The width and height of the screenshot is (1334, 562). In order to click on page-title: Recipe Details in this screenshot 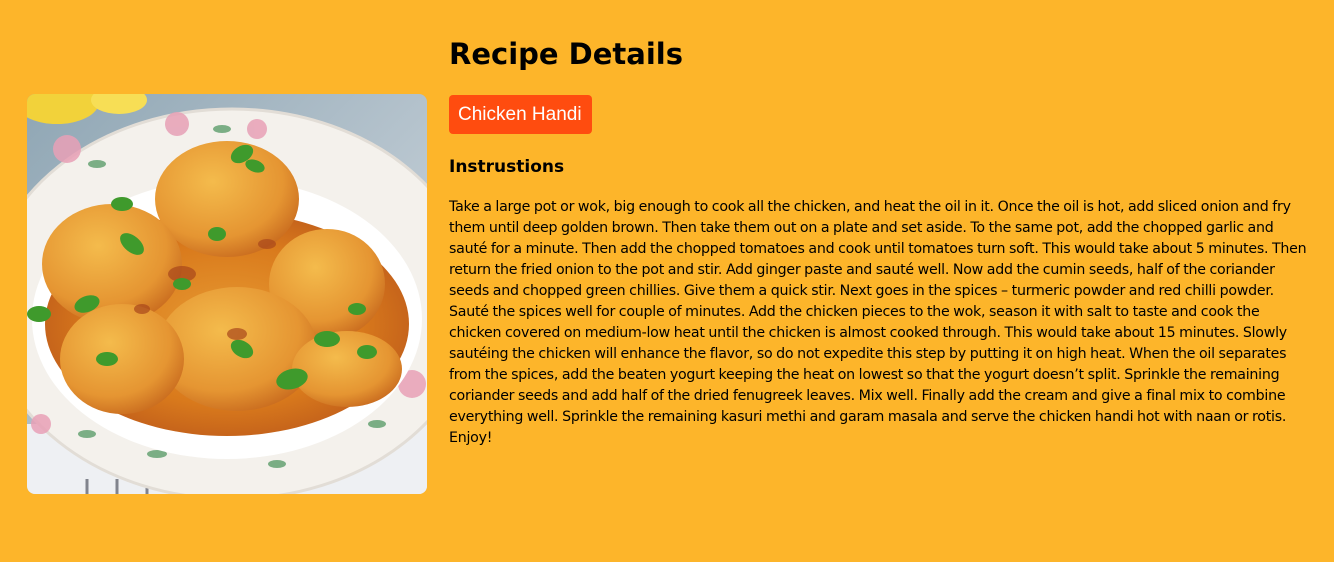, I will do `click(566, 54)`.